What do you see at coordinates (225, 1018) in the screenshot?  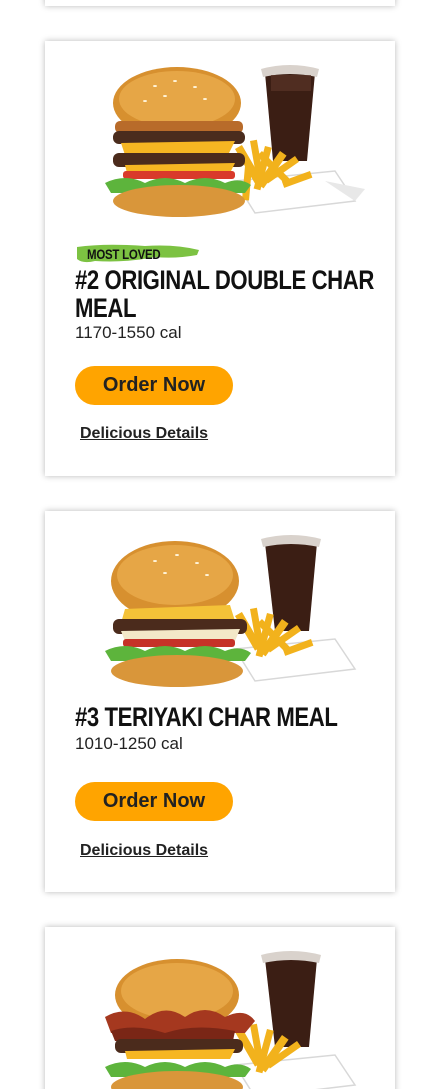 I see `bacon-burger-meal-image` at bounding box center [225, 1018].